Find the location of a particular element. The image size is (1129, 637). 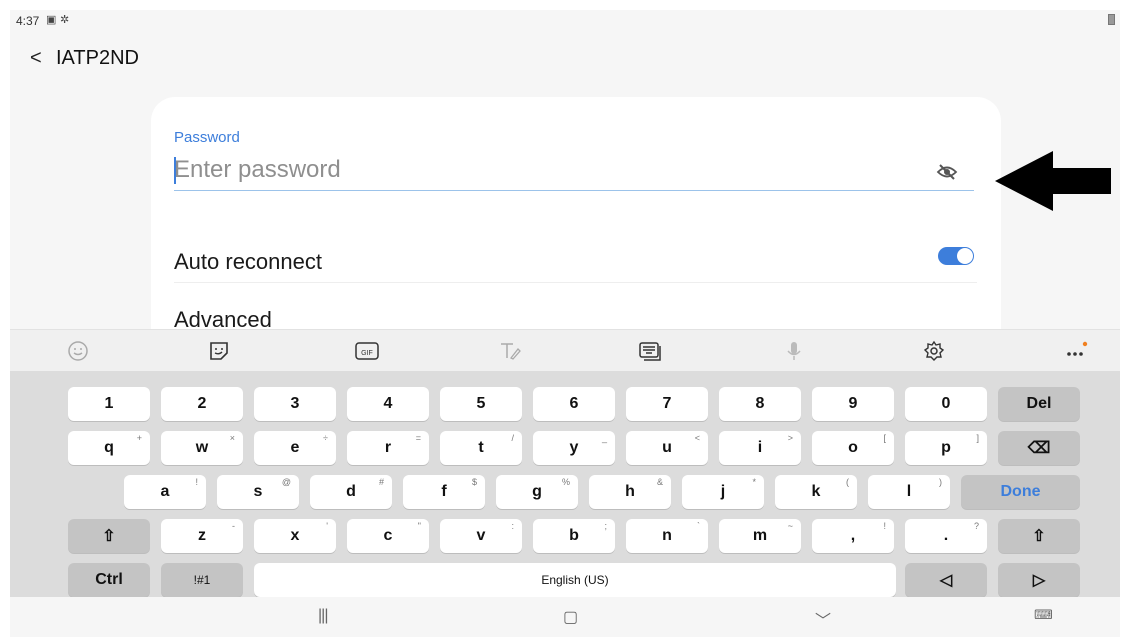

eye-off-icon is located at coordinates (947, 172).